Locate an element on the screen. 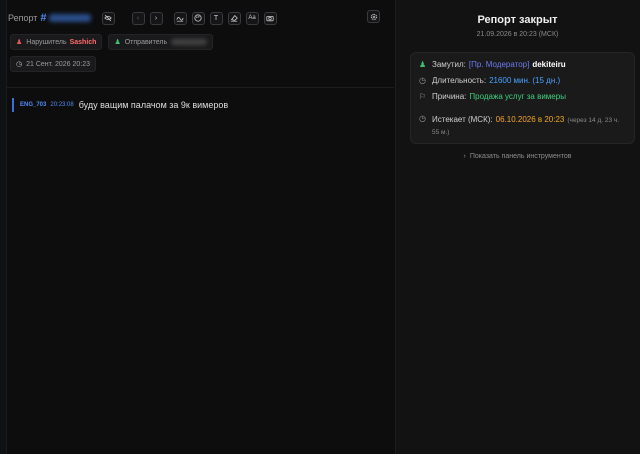 The image size is (640, 454). signature-icon is located at coordinates (180, 19).